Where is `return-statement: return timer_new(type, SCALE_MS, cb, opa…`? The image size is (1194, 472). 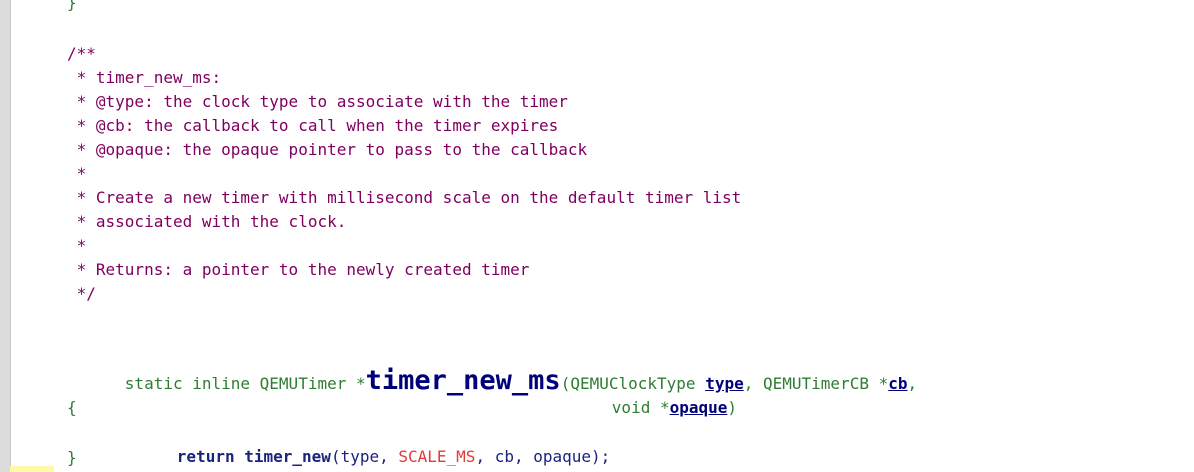
return-statement: return timer_new(type, SCALE_MS, cb, opa… is located at coordinates (365, 443).